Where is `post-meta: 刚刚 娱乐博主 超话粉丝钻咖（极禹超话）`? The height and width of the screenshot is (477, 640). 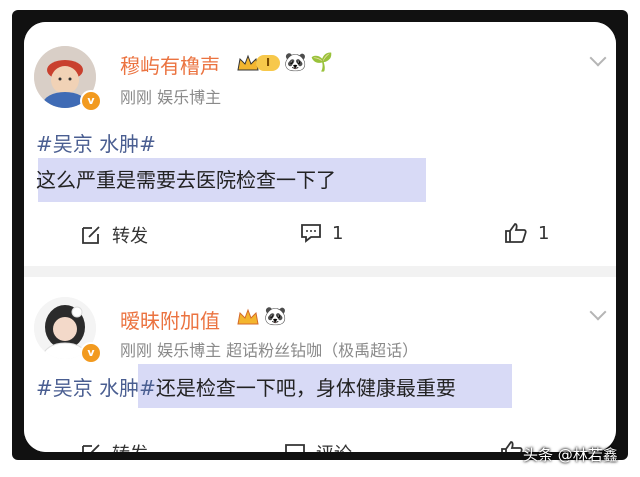 post-meta: 刚刚 娱乐博主 超话粉丝钻咖（极禹超话） is located at coordinates (269, 350).